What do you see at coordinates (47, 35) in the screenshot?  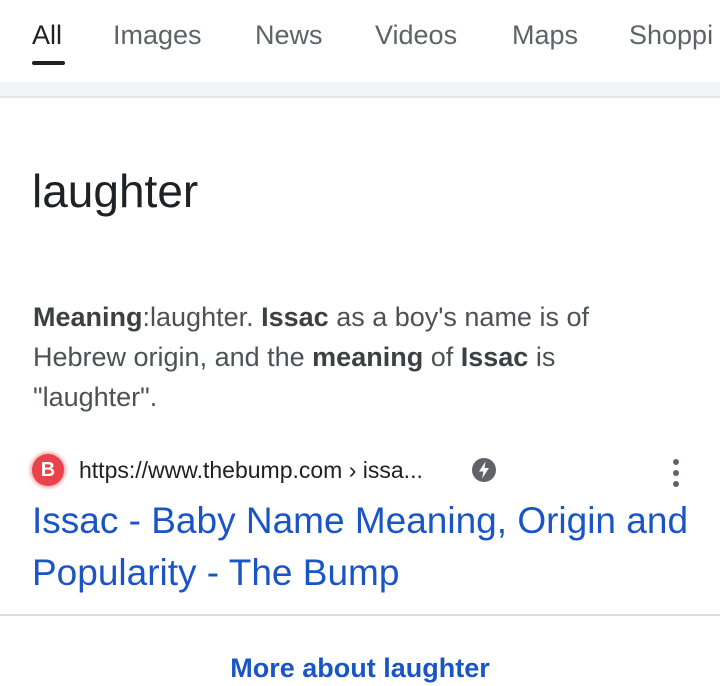 I see `tab-all: All` at bounding box center [47, 35].